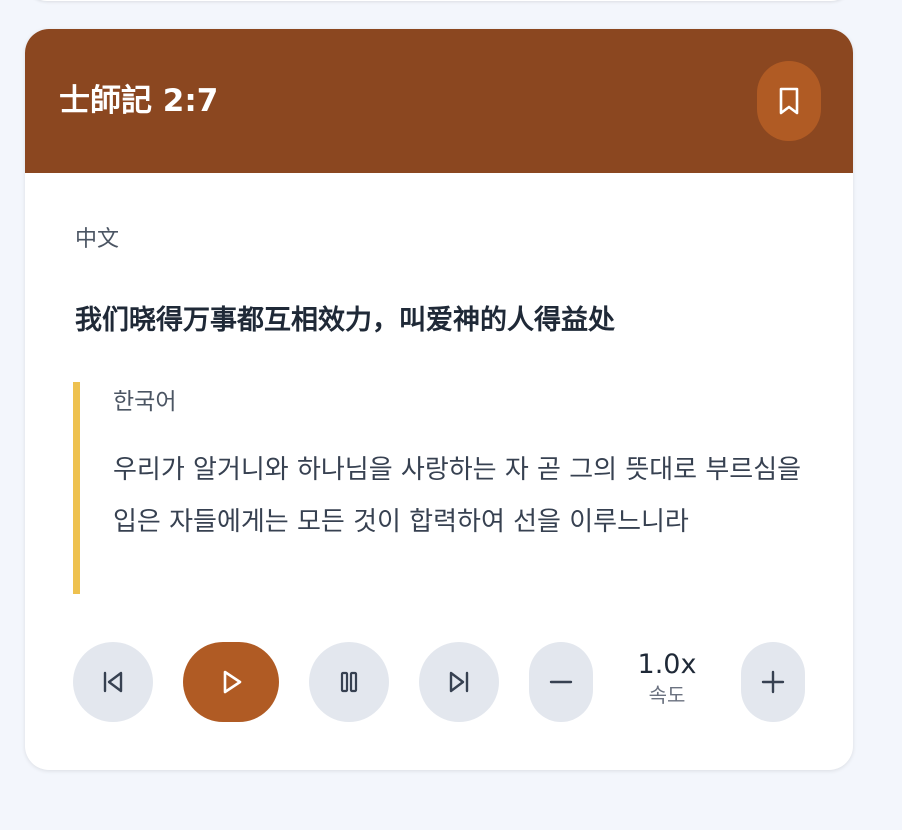 This screenshot has width=902, height=830. Describe the element at coordinates (667, 682) in the screenshot. I see `playback-speed-display: 1.0x 속도` at that location.